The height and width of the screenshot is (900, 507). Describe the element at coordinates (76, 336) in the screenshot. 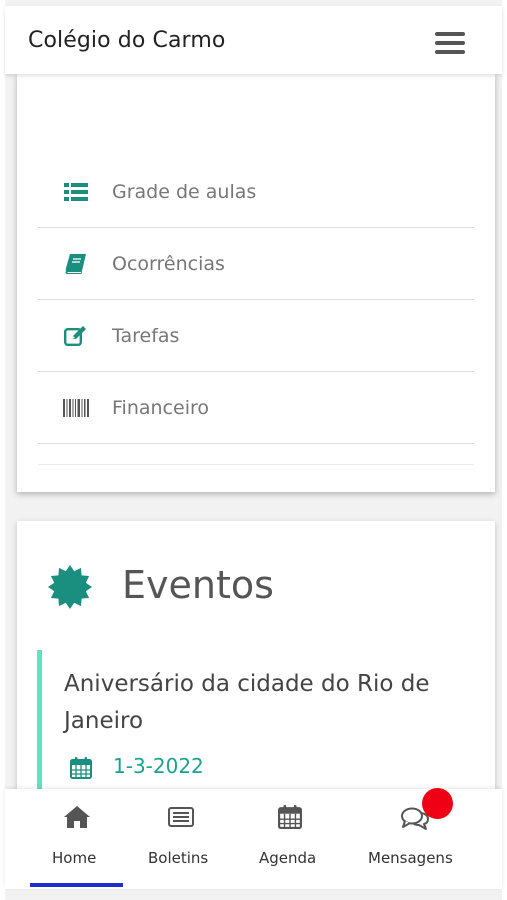

I see `edit-icon` at that location.